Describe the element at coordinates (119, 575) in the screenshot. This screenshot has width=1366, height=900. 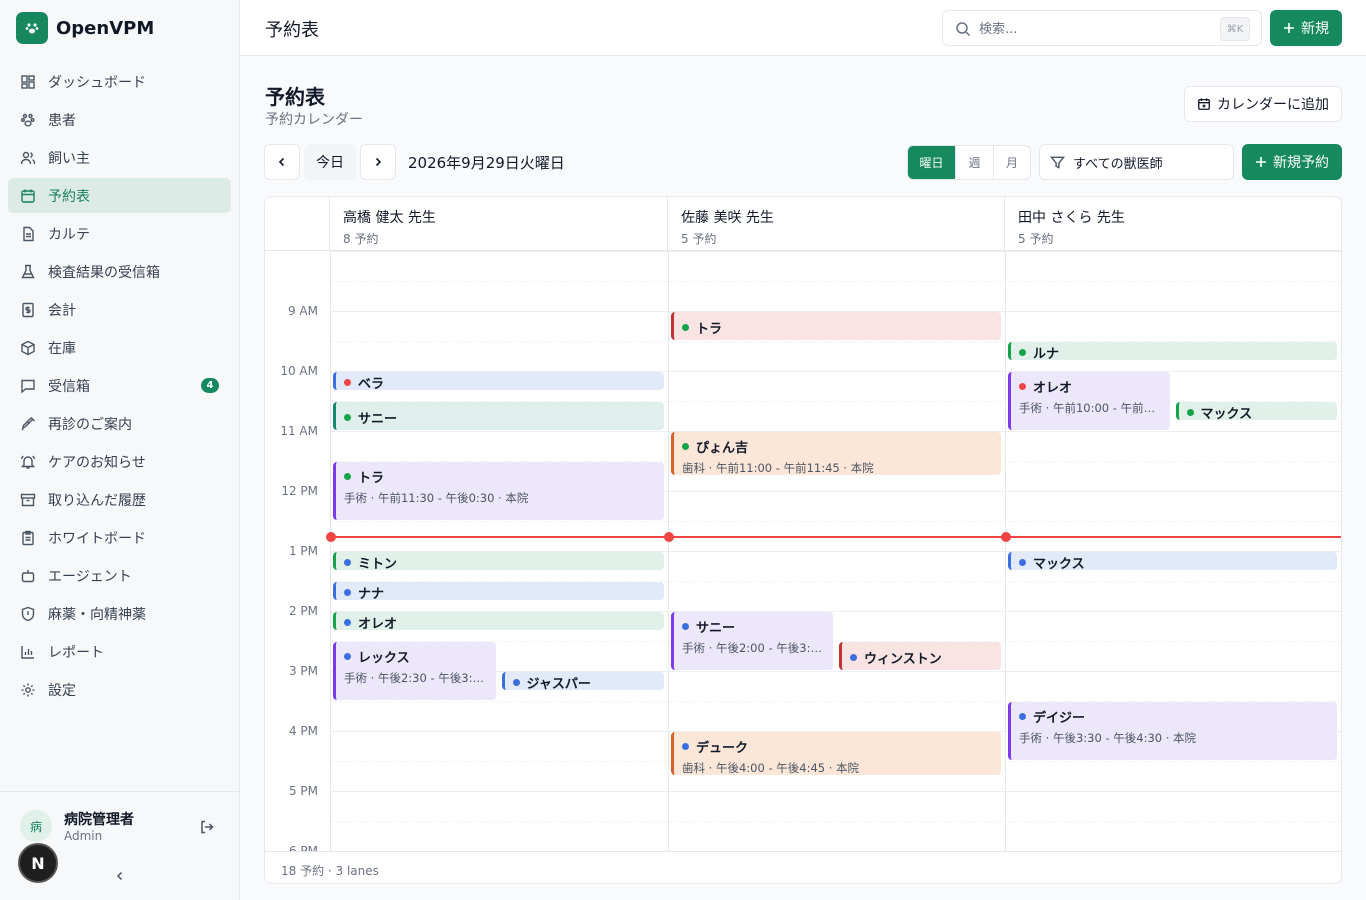
I see `sidebar-item-agent: エージェント` at that location.